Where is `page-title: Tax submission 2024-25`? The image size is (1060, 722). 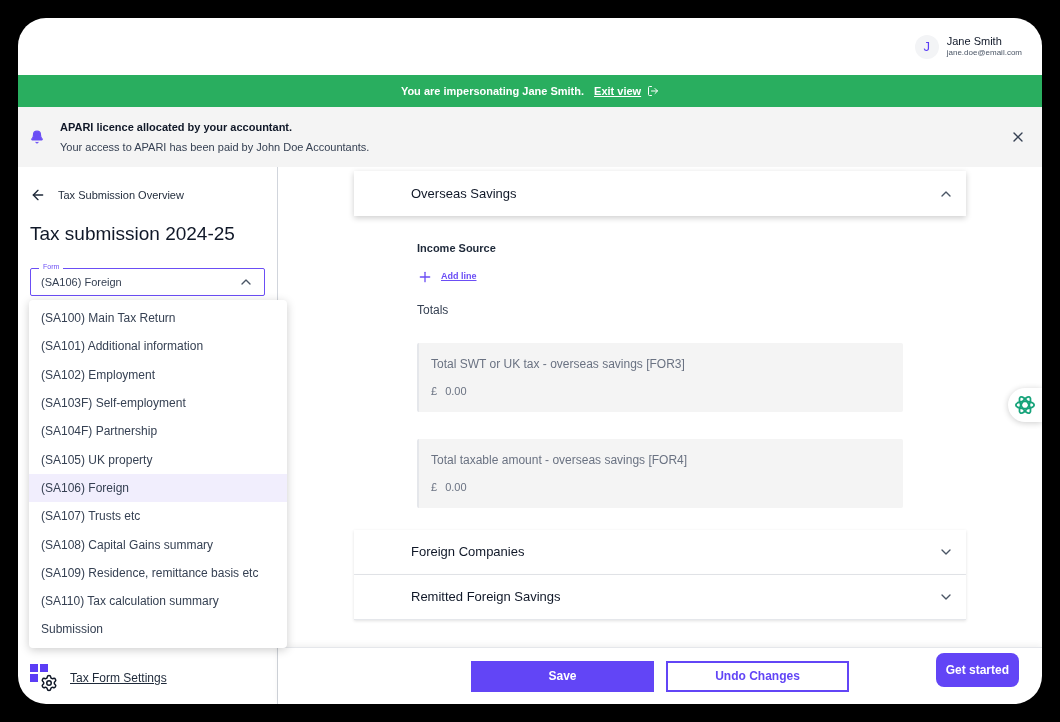 page-title: Tax submission 2024-25 is located at coordinates (132, 233).